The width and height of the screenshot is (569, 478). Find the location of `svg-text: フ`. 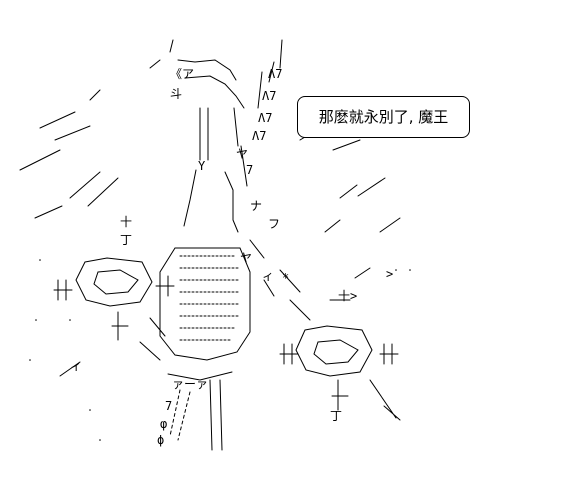

svg-text: フ is located at coordinates (274, 224).